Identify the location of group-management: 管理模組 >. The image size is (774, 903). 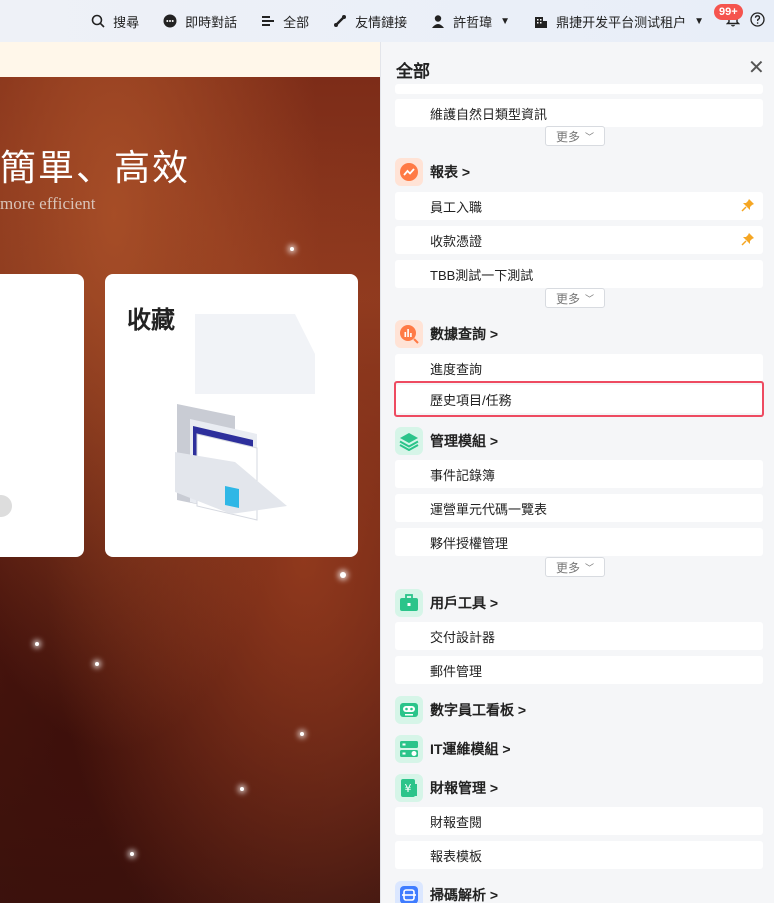
(446, 441).